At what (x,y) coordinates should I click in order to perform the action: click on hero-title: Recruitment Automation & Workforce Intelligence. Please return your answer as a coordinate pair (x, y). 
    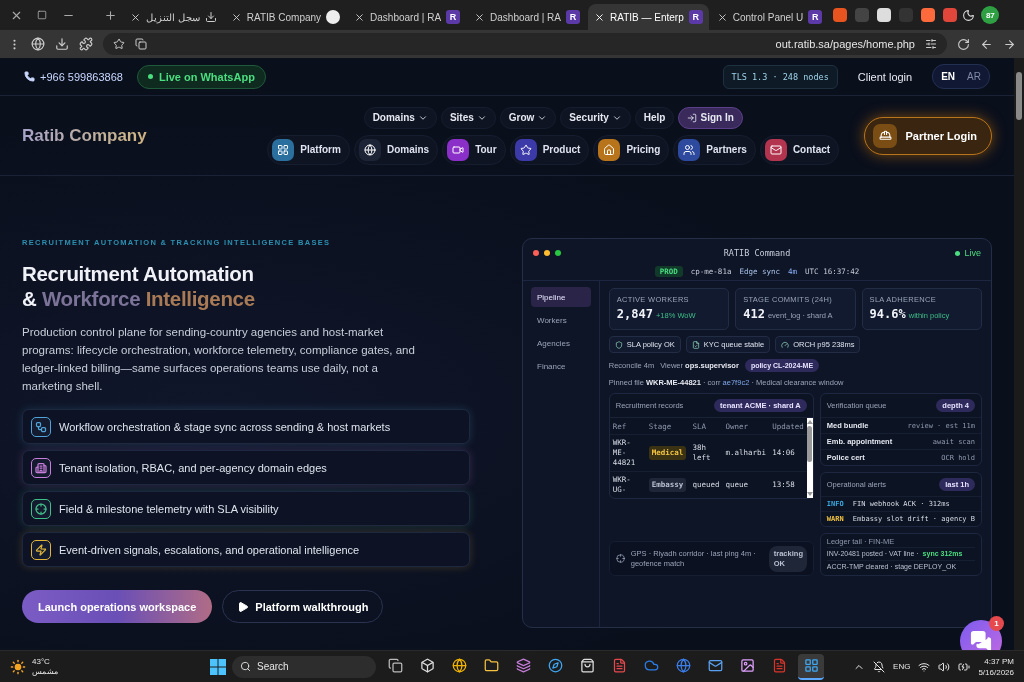
    Looking at the image, I should click on (139, 286).